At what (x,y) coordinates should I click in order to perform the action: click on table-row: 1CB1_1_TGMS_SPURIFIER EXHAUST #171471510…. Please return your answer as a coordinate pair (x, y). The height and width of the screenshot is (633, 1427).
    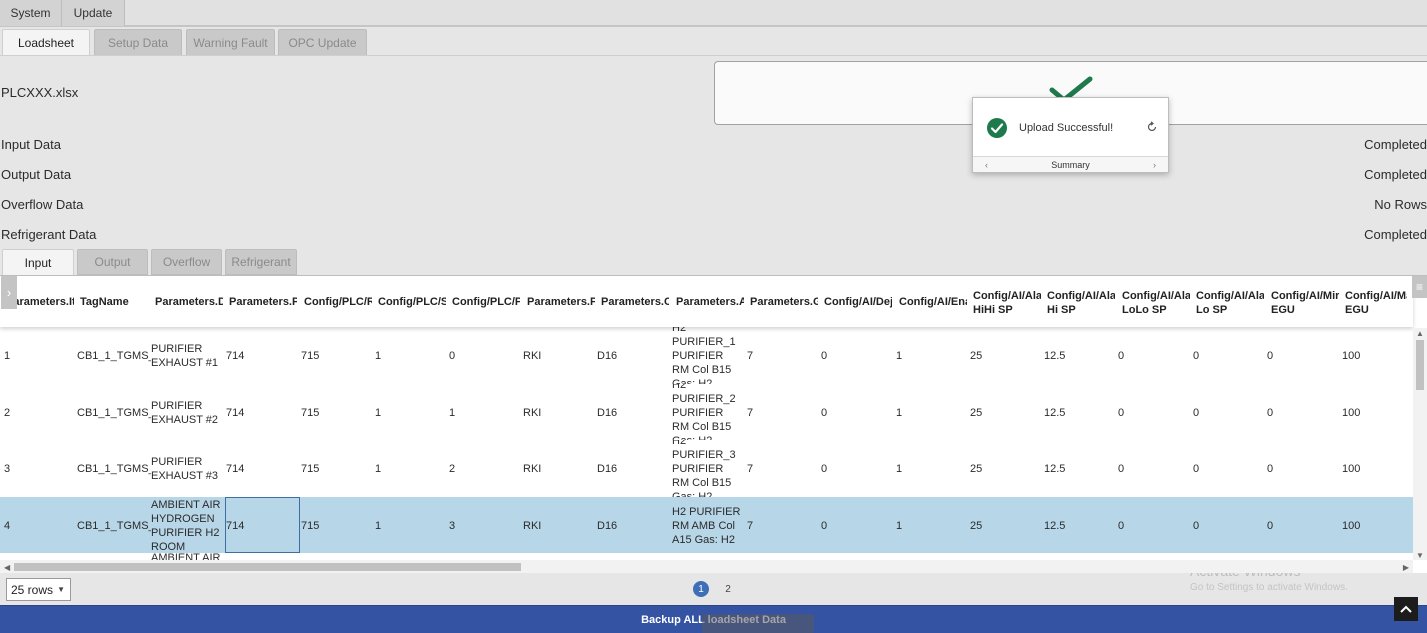
    Looking at the image, I should click on (706, 355).